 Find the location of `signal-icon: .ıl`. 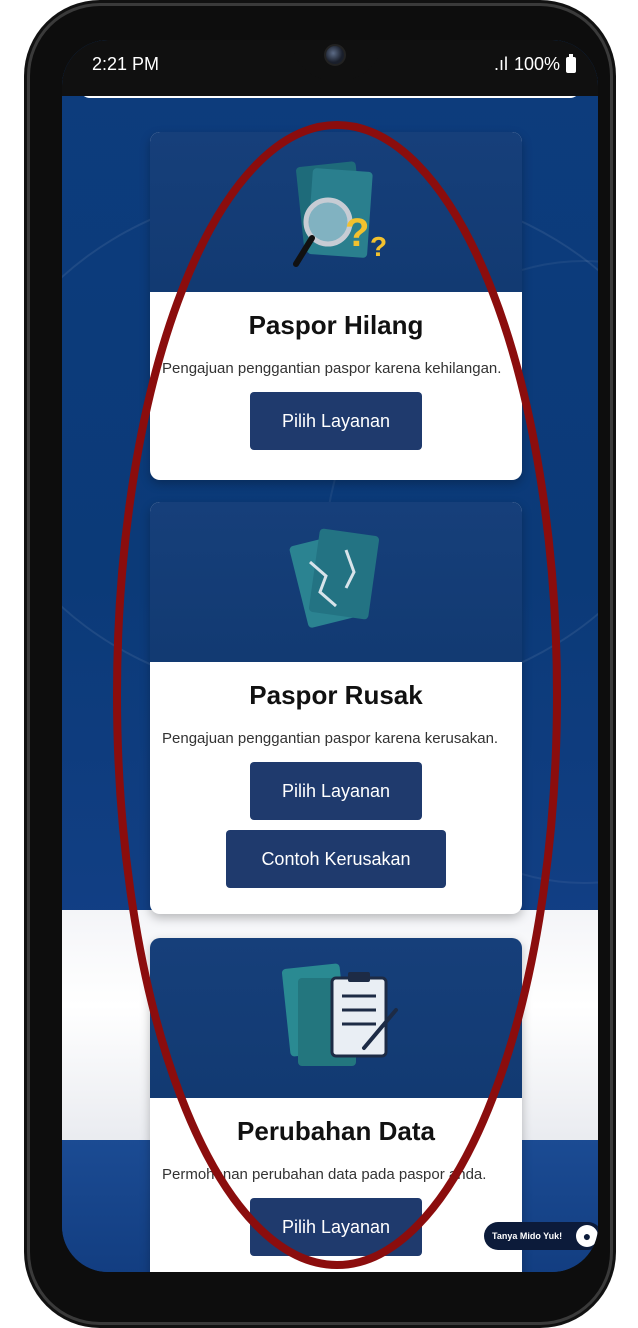

signal-icon: .ıl is located at coordinates (500, 64).